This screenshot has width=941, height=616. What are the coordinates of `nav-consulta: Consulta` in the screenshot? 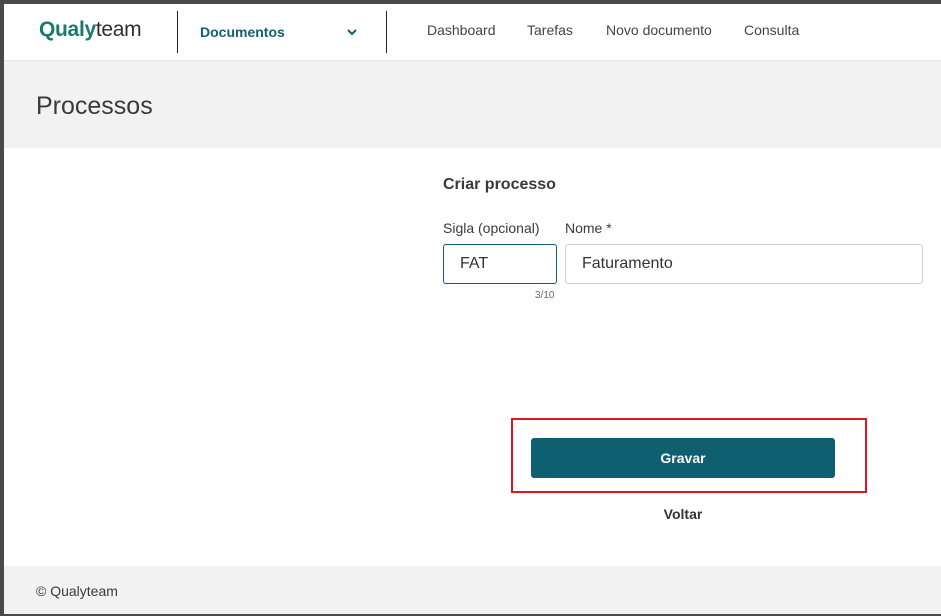 It's located at (771, 30).